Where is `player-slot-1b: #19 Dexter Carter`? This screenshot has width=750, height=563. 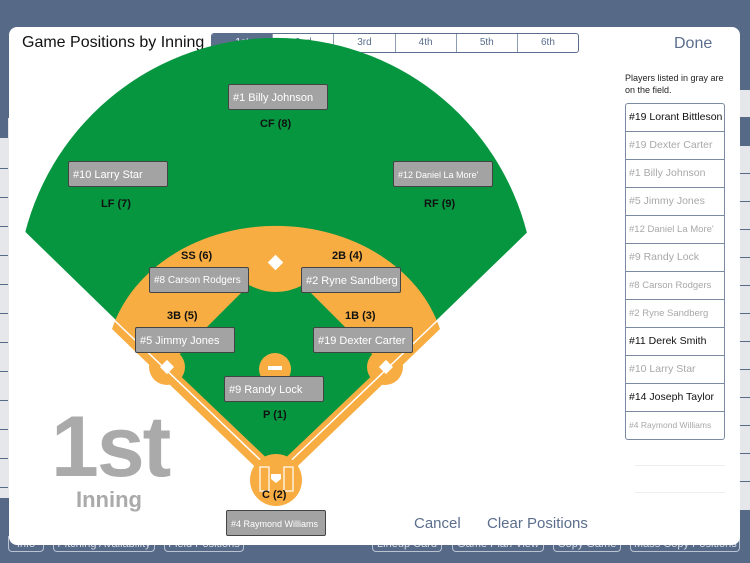
player-slot-1b: #19 Dexter Carter is located at coordinates (363, 340).